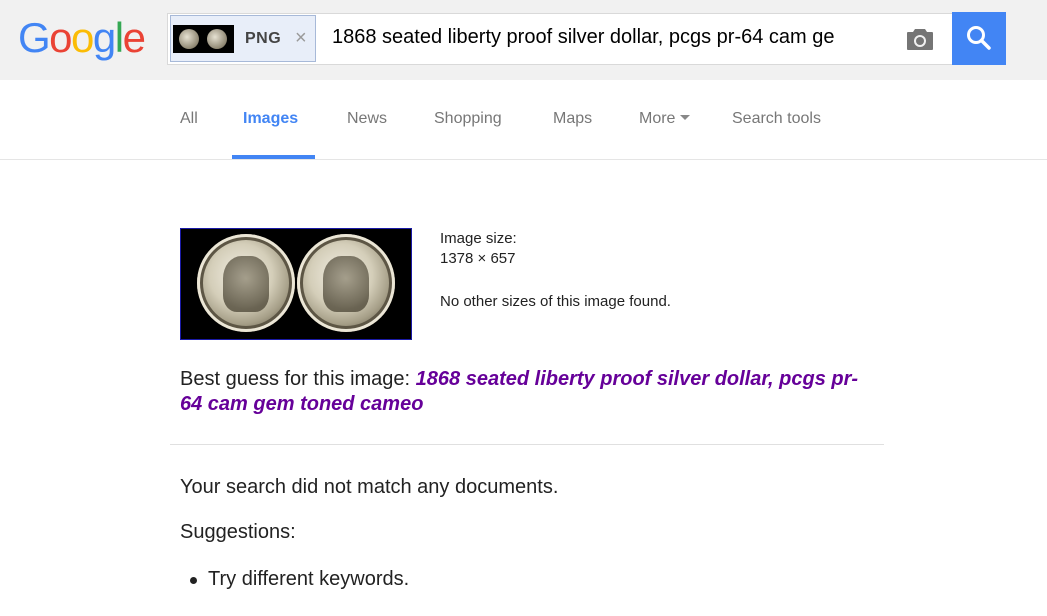 This screenshot has width=1047, height=616. What do you see at coordinates (193, 580) in the screenshot?
I see `bullet-icon` at bounding box center [193, 580].